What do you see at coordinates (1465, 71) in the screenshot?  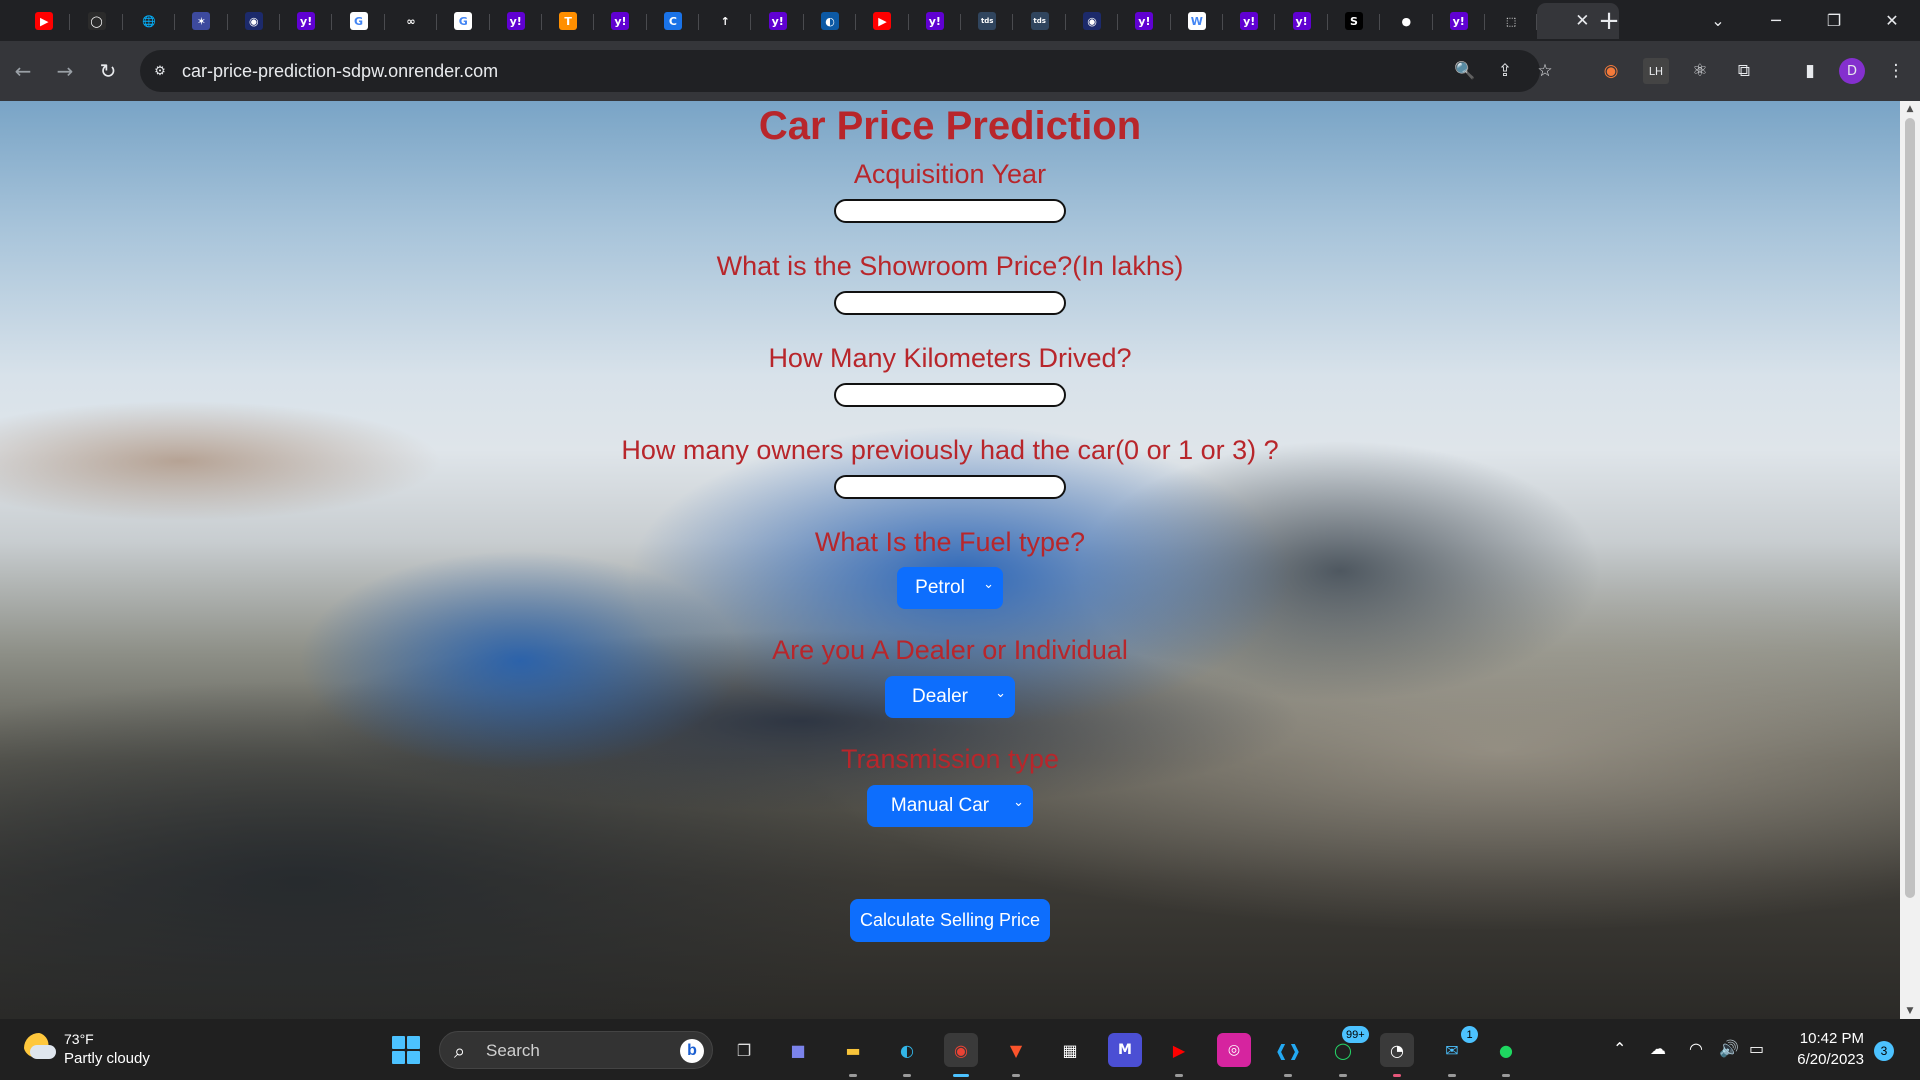 I see `zoom-icon: 🔍` at bounding box center [1465, 71].